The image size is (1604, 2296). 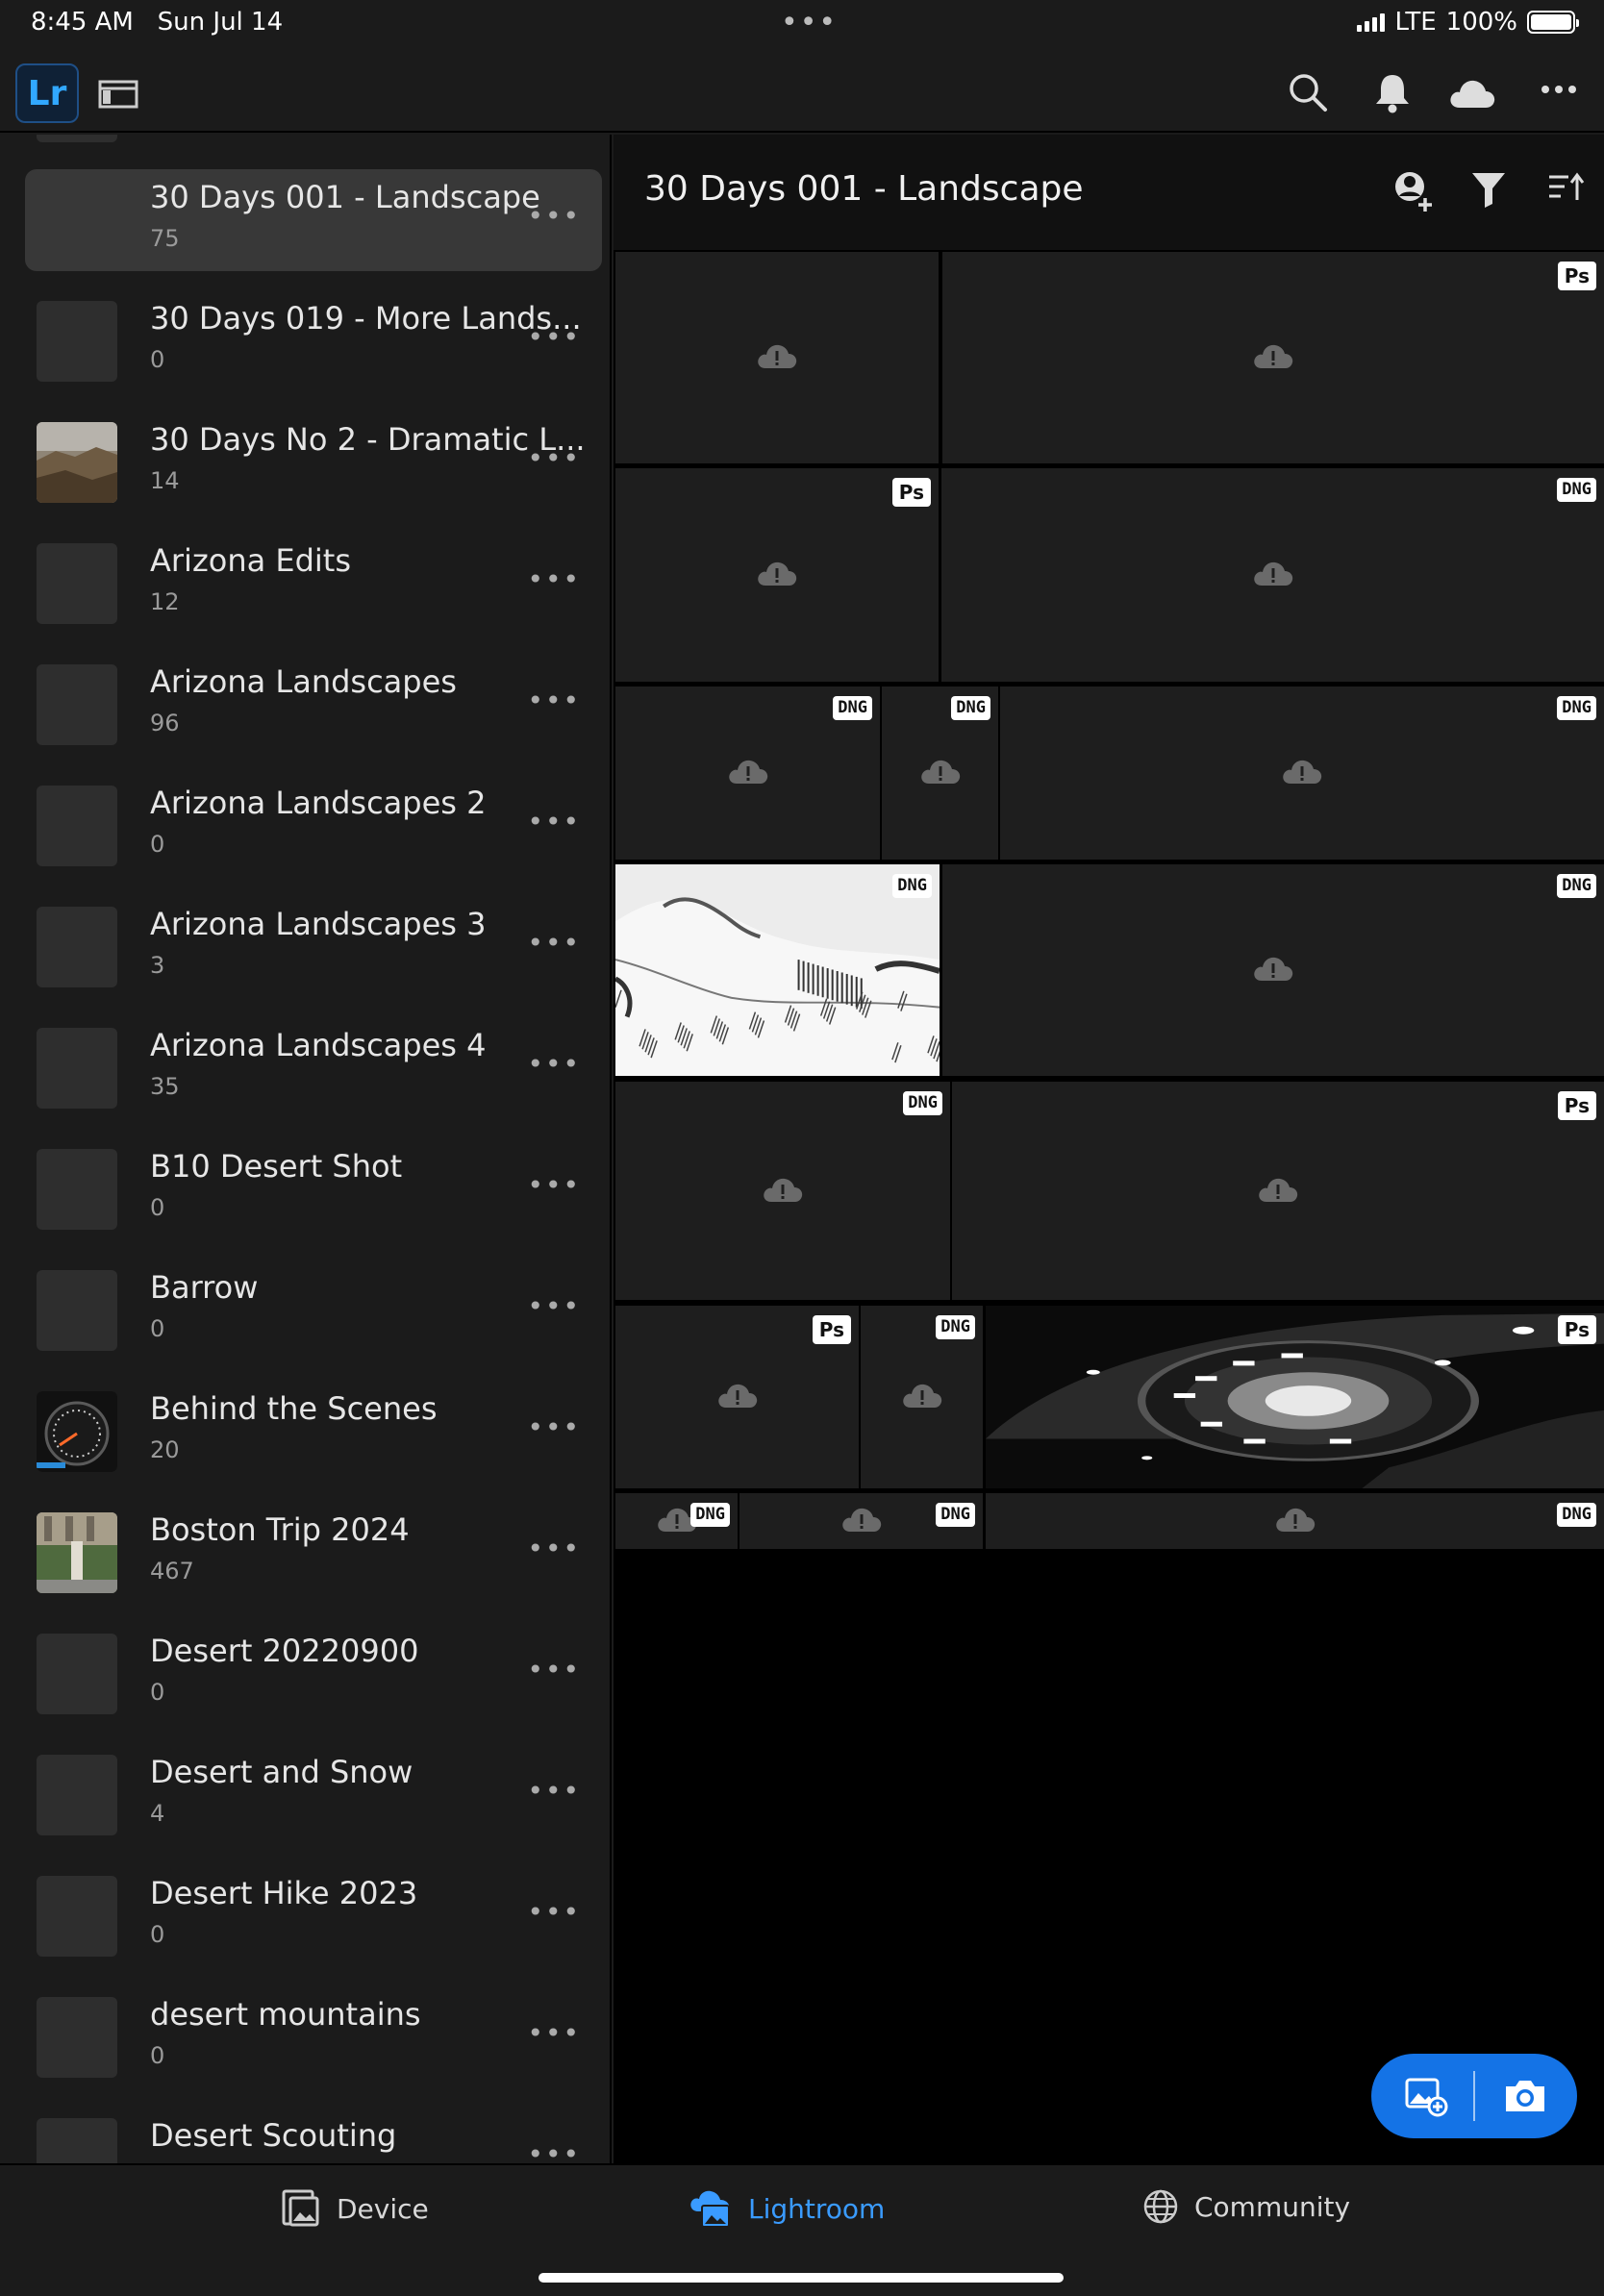 What do you see at coordinates (313, 462) in the screenshot?
I see `album-item: 30 Days No 2 - Dramatic L... 14 •••` at bounding box center [313, 462].